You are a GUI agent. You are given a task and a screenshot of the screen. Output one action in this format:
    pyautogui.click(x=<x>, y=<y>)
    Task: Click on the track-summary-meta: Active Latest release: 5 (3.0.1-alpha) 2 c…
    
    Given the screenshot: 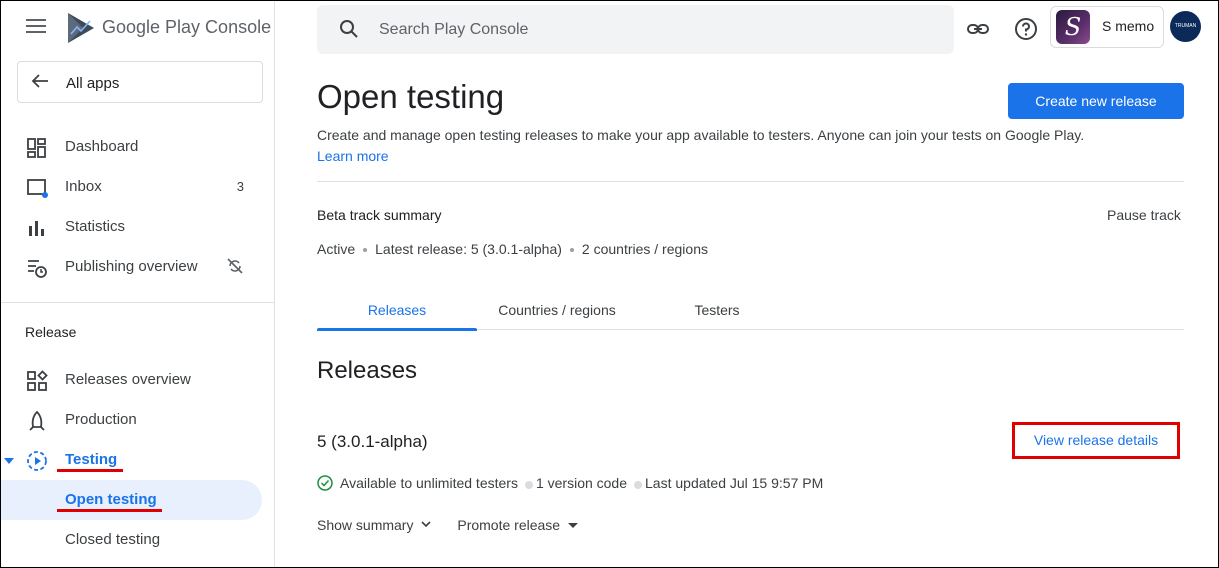 What is the action you would take?
    pyautogui.click(x=512, y=249)
    